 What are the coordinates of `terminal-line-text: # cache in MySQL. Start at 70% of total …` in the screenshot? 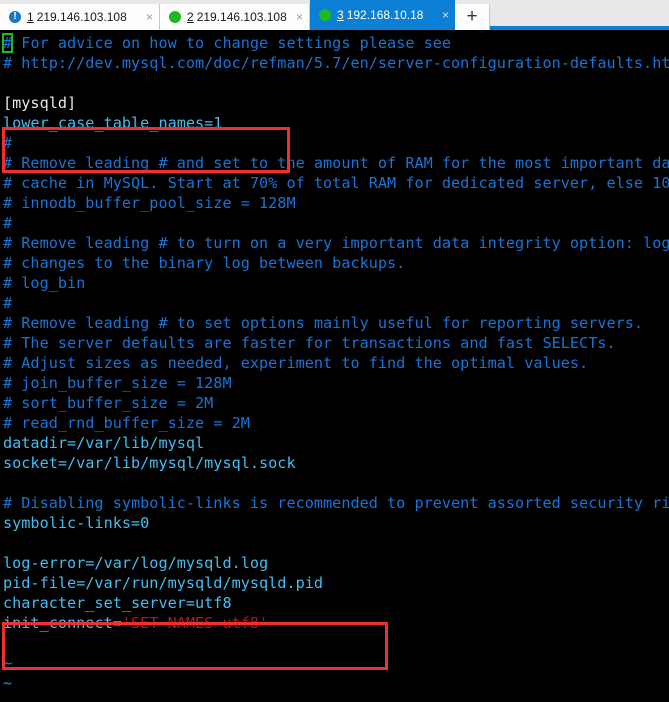 It's located at (336, 183).